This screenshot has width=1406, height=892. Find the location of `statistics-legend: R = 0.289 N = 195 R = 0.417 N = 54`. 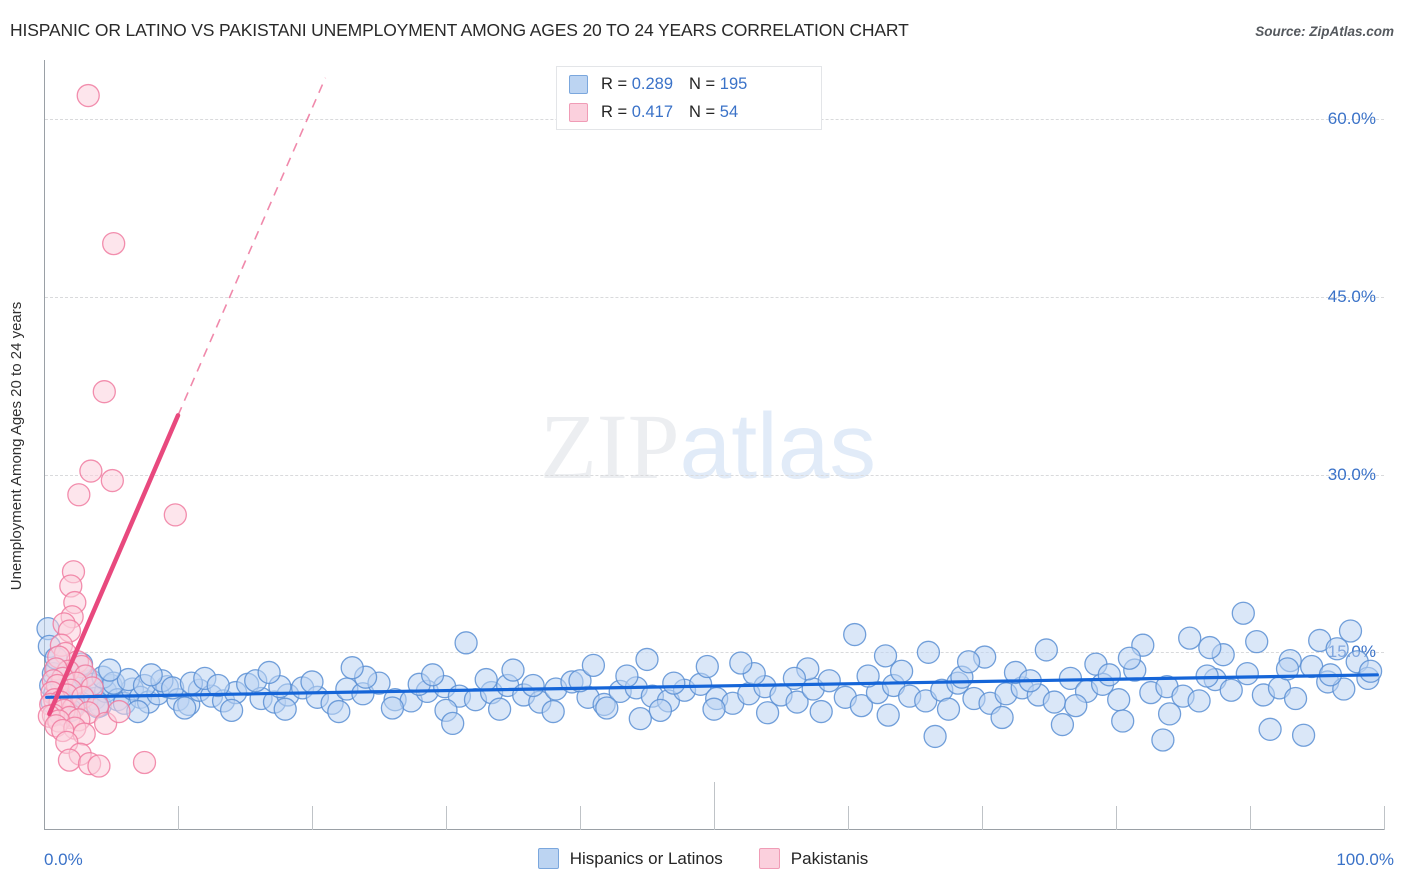

statistics-legend: R = 0.289 N = 195 R = 0.417 N = 54 is located at coordinates (689, 98).